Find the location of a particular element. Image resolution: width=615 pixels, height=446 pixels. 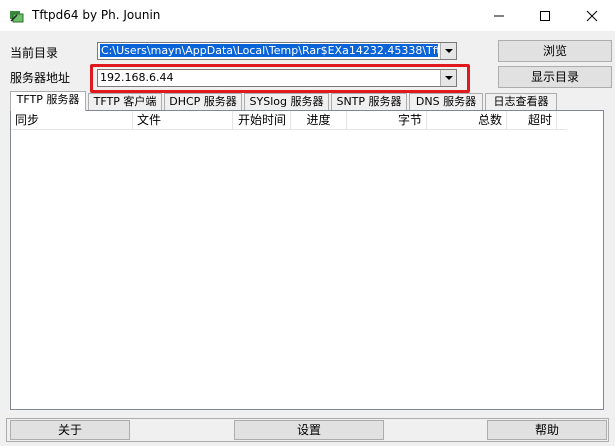

close-button is located at coordinates (592, 15).